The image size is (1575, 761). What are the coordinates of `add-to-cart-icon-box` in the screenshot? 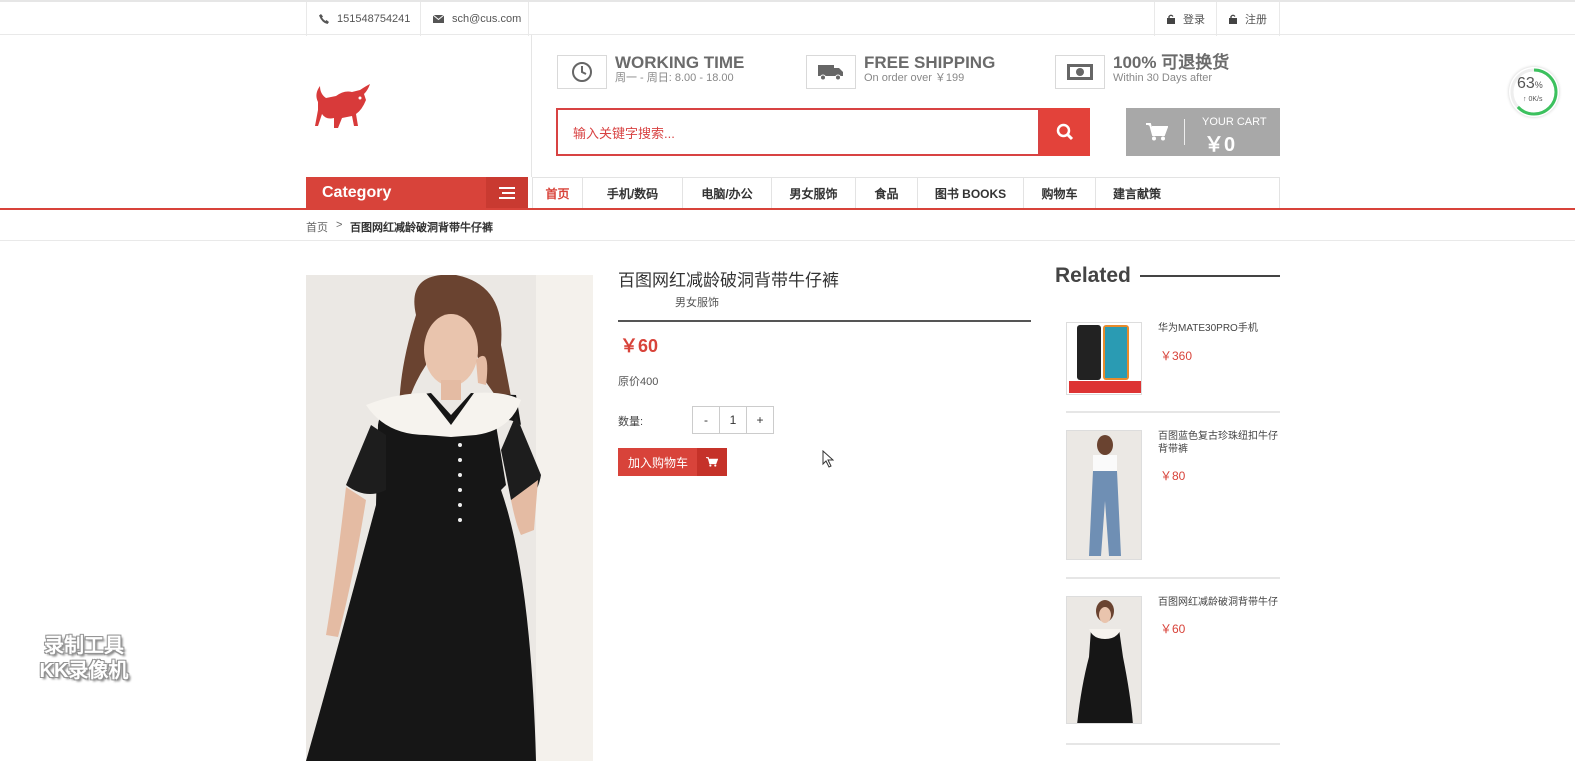 It's located at (712, 462).